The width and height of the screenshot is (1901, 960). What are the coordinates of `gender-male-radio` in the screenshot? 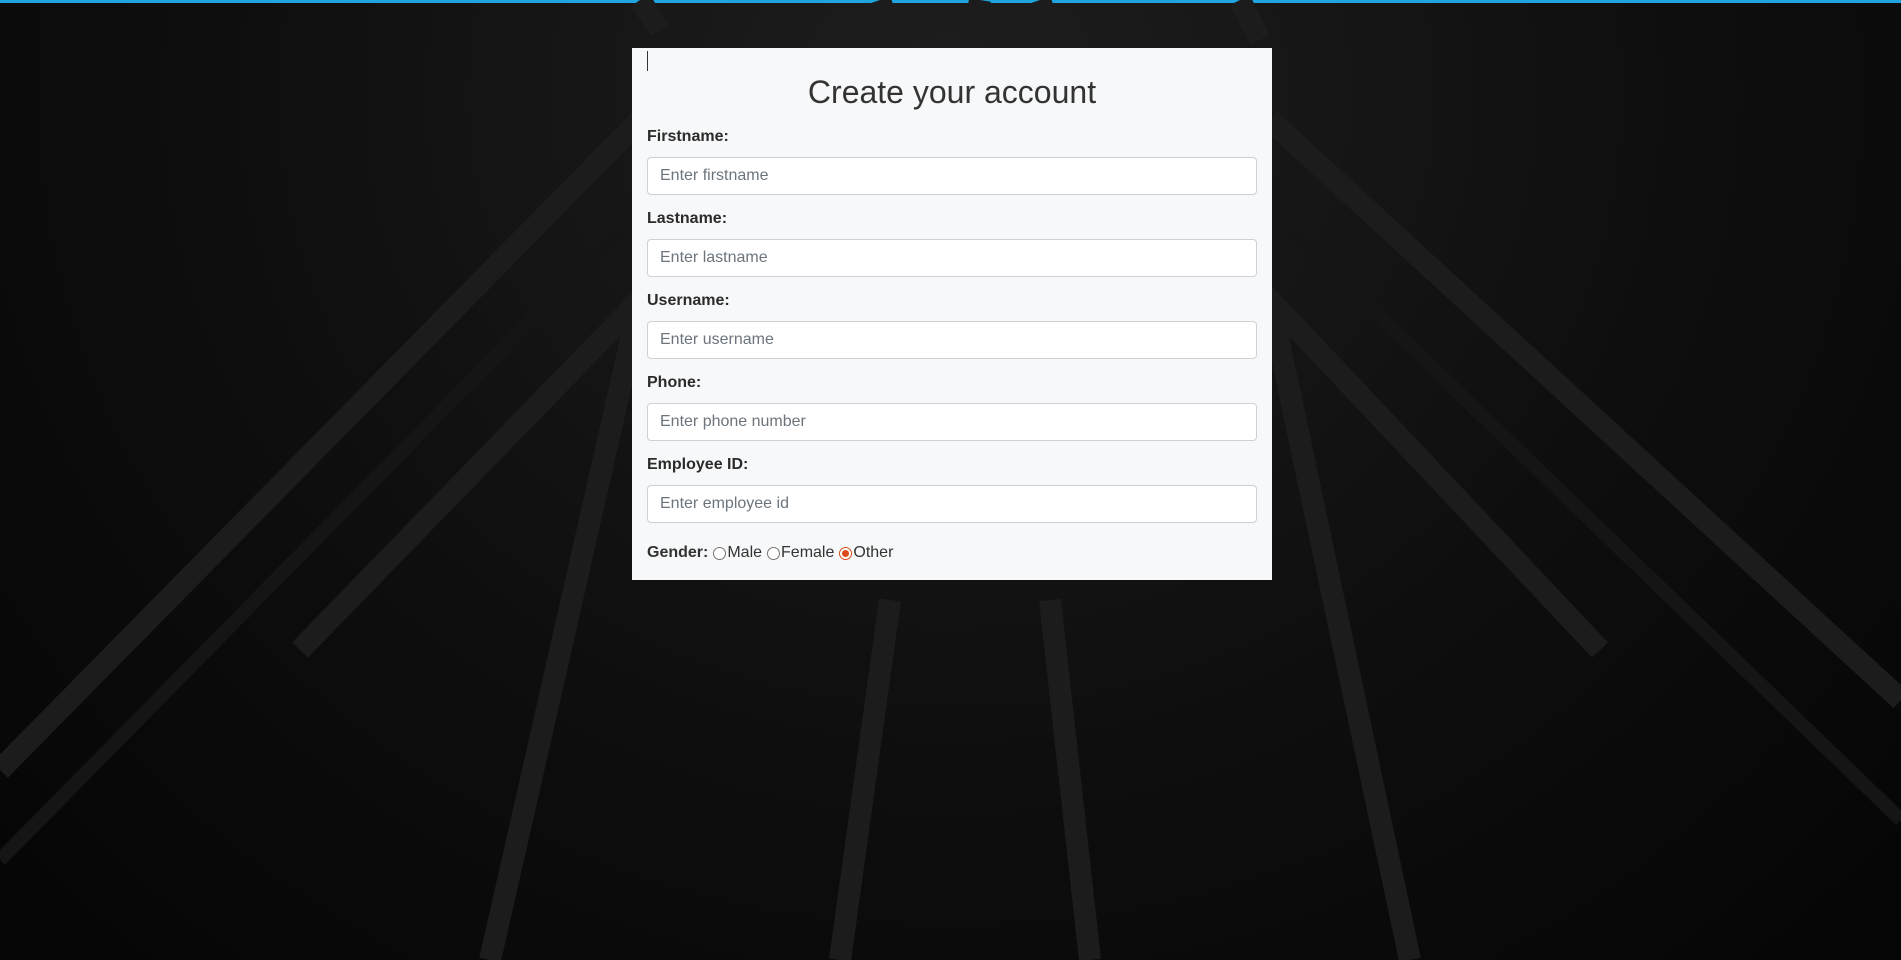 It's located at (720, 553).